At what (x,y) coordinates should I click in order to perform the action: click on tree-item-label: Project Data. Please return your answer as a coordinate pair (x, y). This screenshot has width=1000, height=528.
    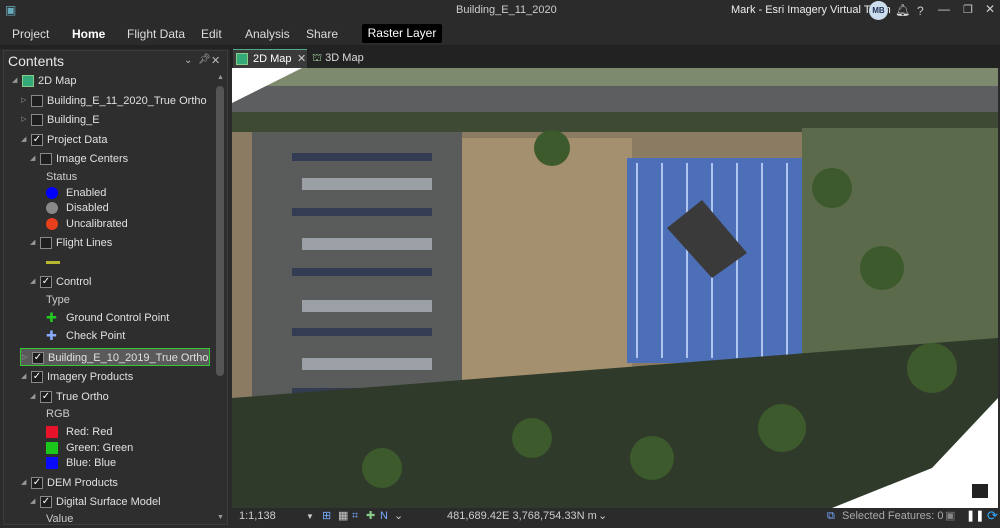
    Looking at the image, I should click on (77, 140).